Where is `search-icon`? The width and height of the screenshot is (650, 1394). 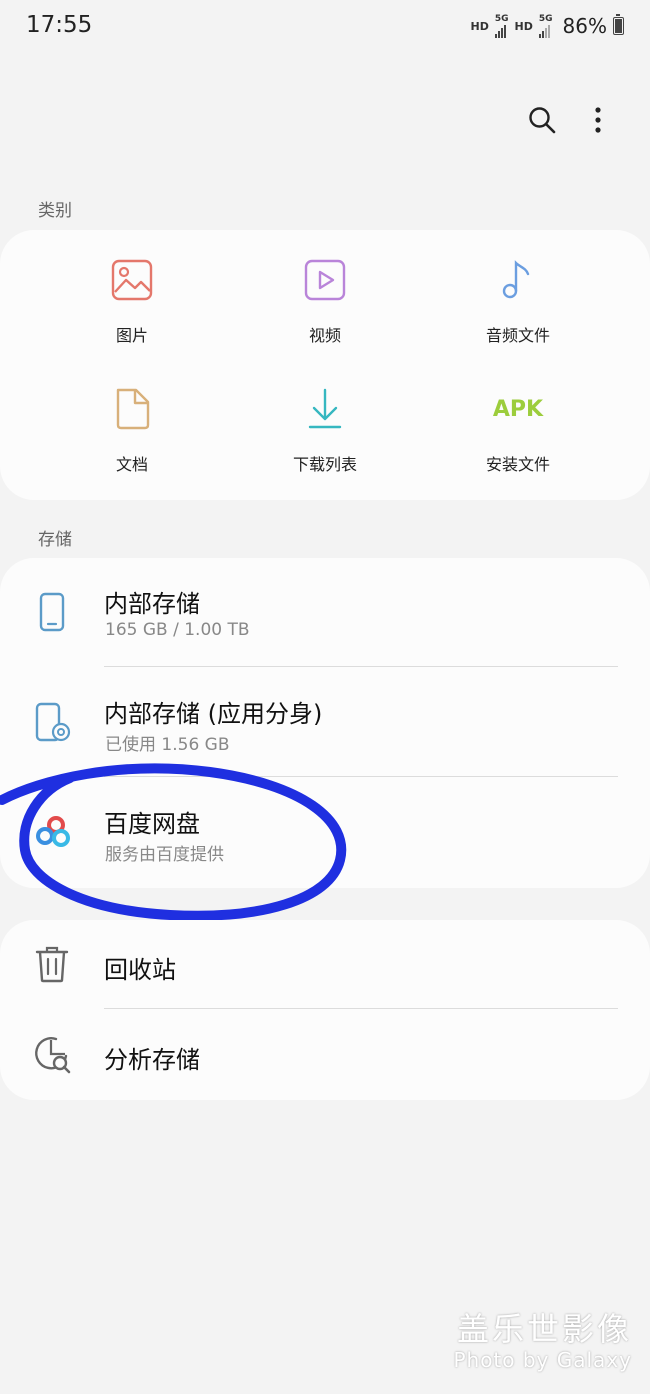
search-icon is located at coordinates (542, 120).